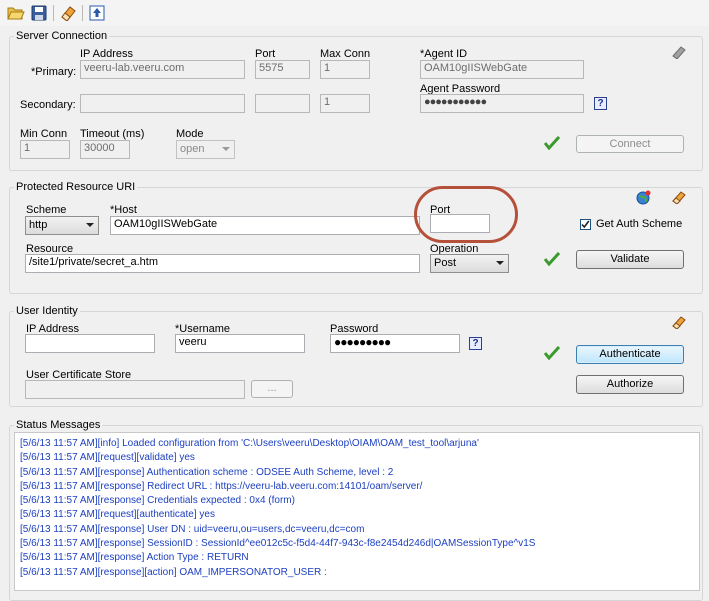 This screenshot has width=709, height=601. What do you see at coordinates (469, 263) in the screenshot?
I see `operation-select: Post` at bounding box center [469, 263].